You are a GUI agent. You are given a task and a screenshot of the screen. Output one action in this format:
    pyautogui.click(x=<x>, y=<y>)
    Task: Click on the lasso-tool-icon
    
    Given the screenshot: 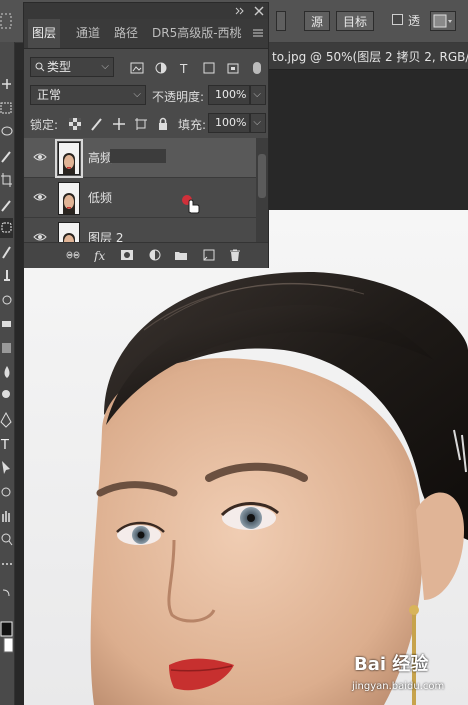 What is the action you would take?
    pyautogui.click(x=6, y=132)
    